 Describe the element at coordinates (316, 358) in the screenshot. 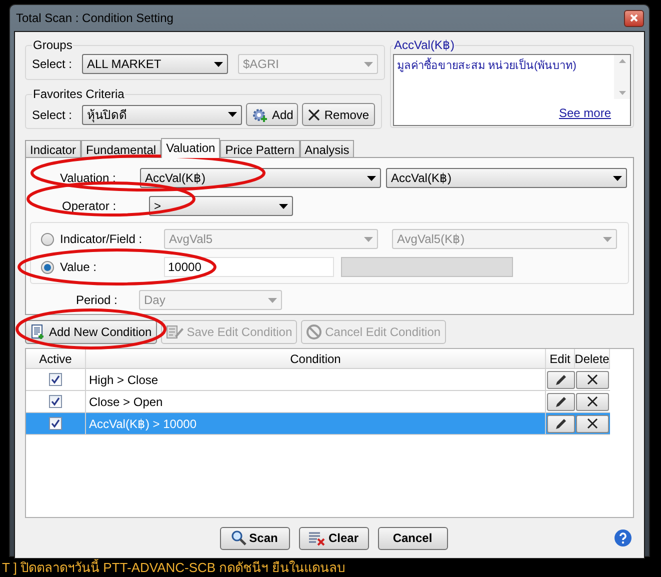

I see `column-header: Condition` at that location.